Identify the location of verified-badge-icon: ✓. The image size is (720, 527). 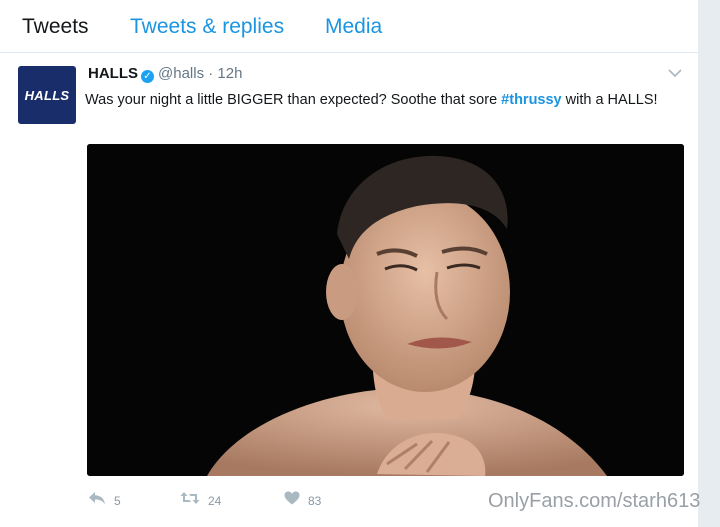
(147, 76).